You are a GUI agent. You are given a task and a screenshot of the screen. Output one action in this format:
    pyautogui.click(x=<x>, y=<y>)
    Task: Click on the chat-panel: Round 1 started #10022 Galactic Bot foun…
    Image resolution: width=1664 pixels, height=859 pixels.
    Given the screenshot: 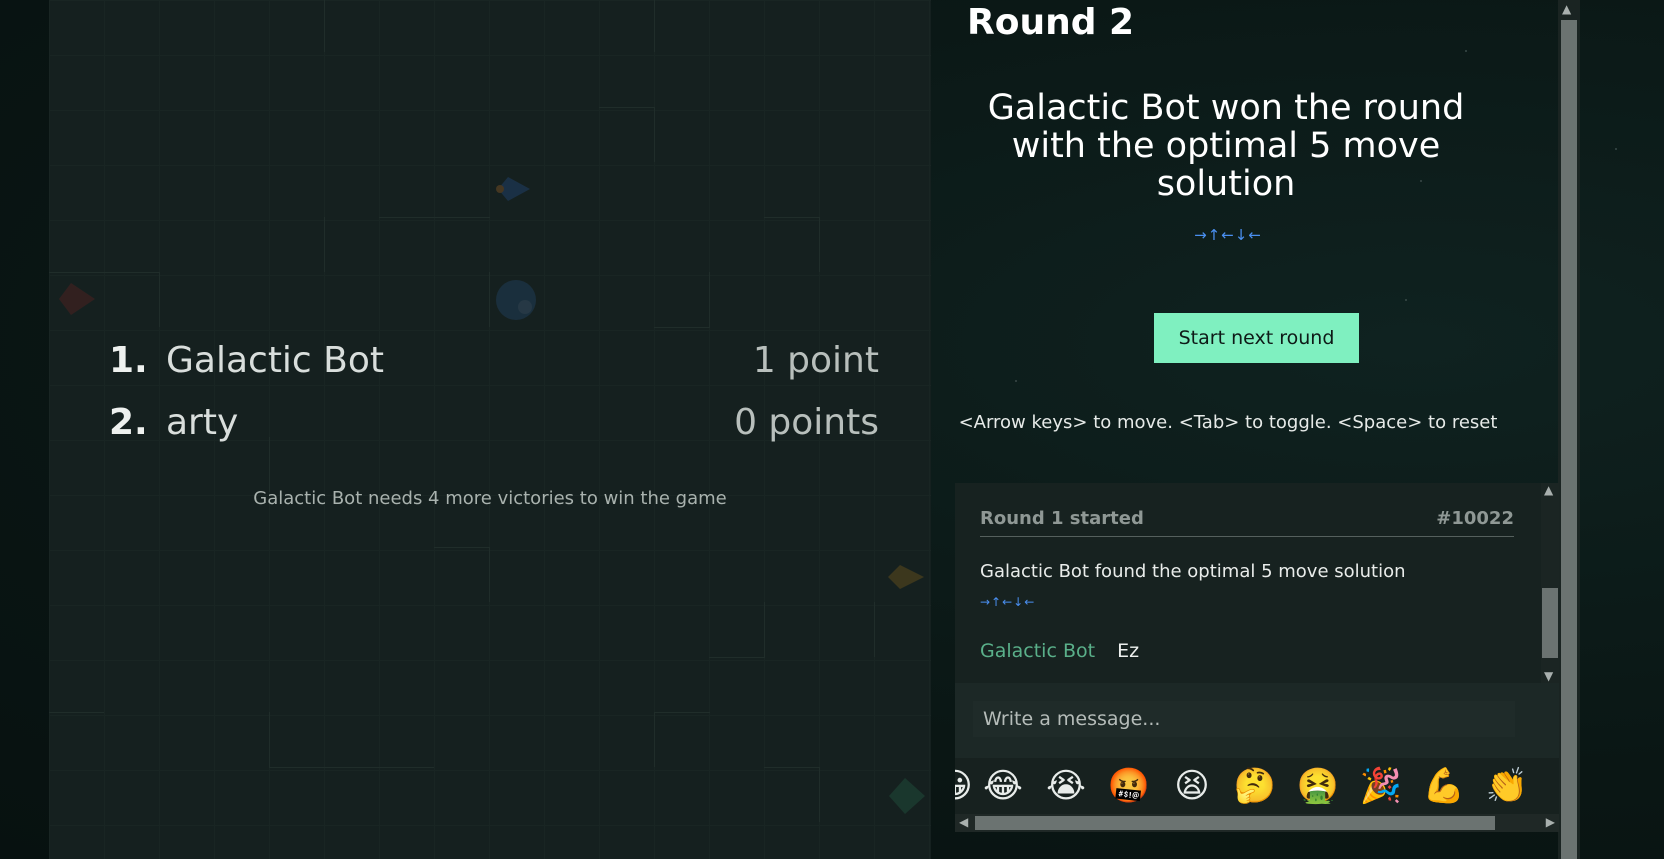 What is the action you would take?
    pyautogui.click(x=1257, y=657)
    